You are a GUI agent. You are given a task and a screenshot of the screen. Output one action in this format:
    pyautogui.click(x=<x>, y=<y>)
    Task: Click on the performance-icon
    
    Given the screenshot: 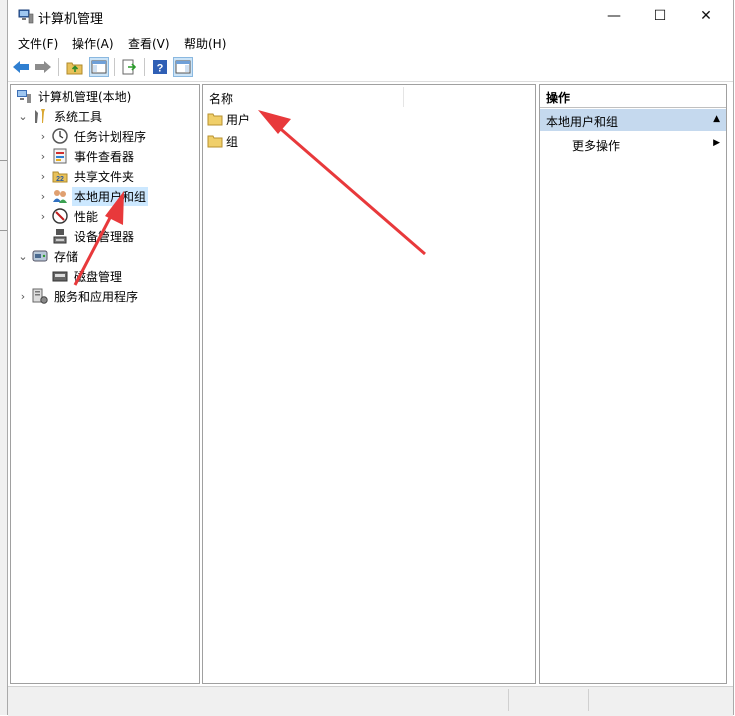 What is the action you would take?
    pyautogui.click(x=60, y=216)
    